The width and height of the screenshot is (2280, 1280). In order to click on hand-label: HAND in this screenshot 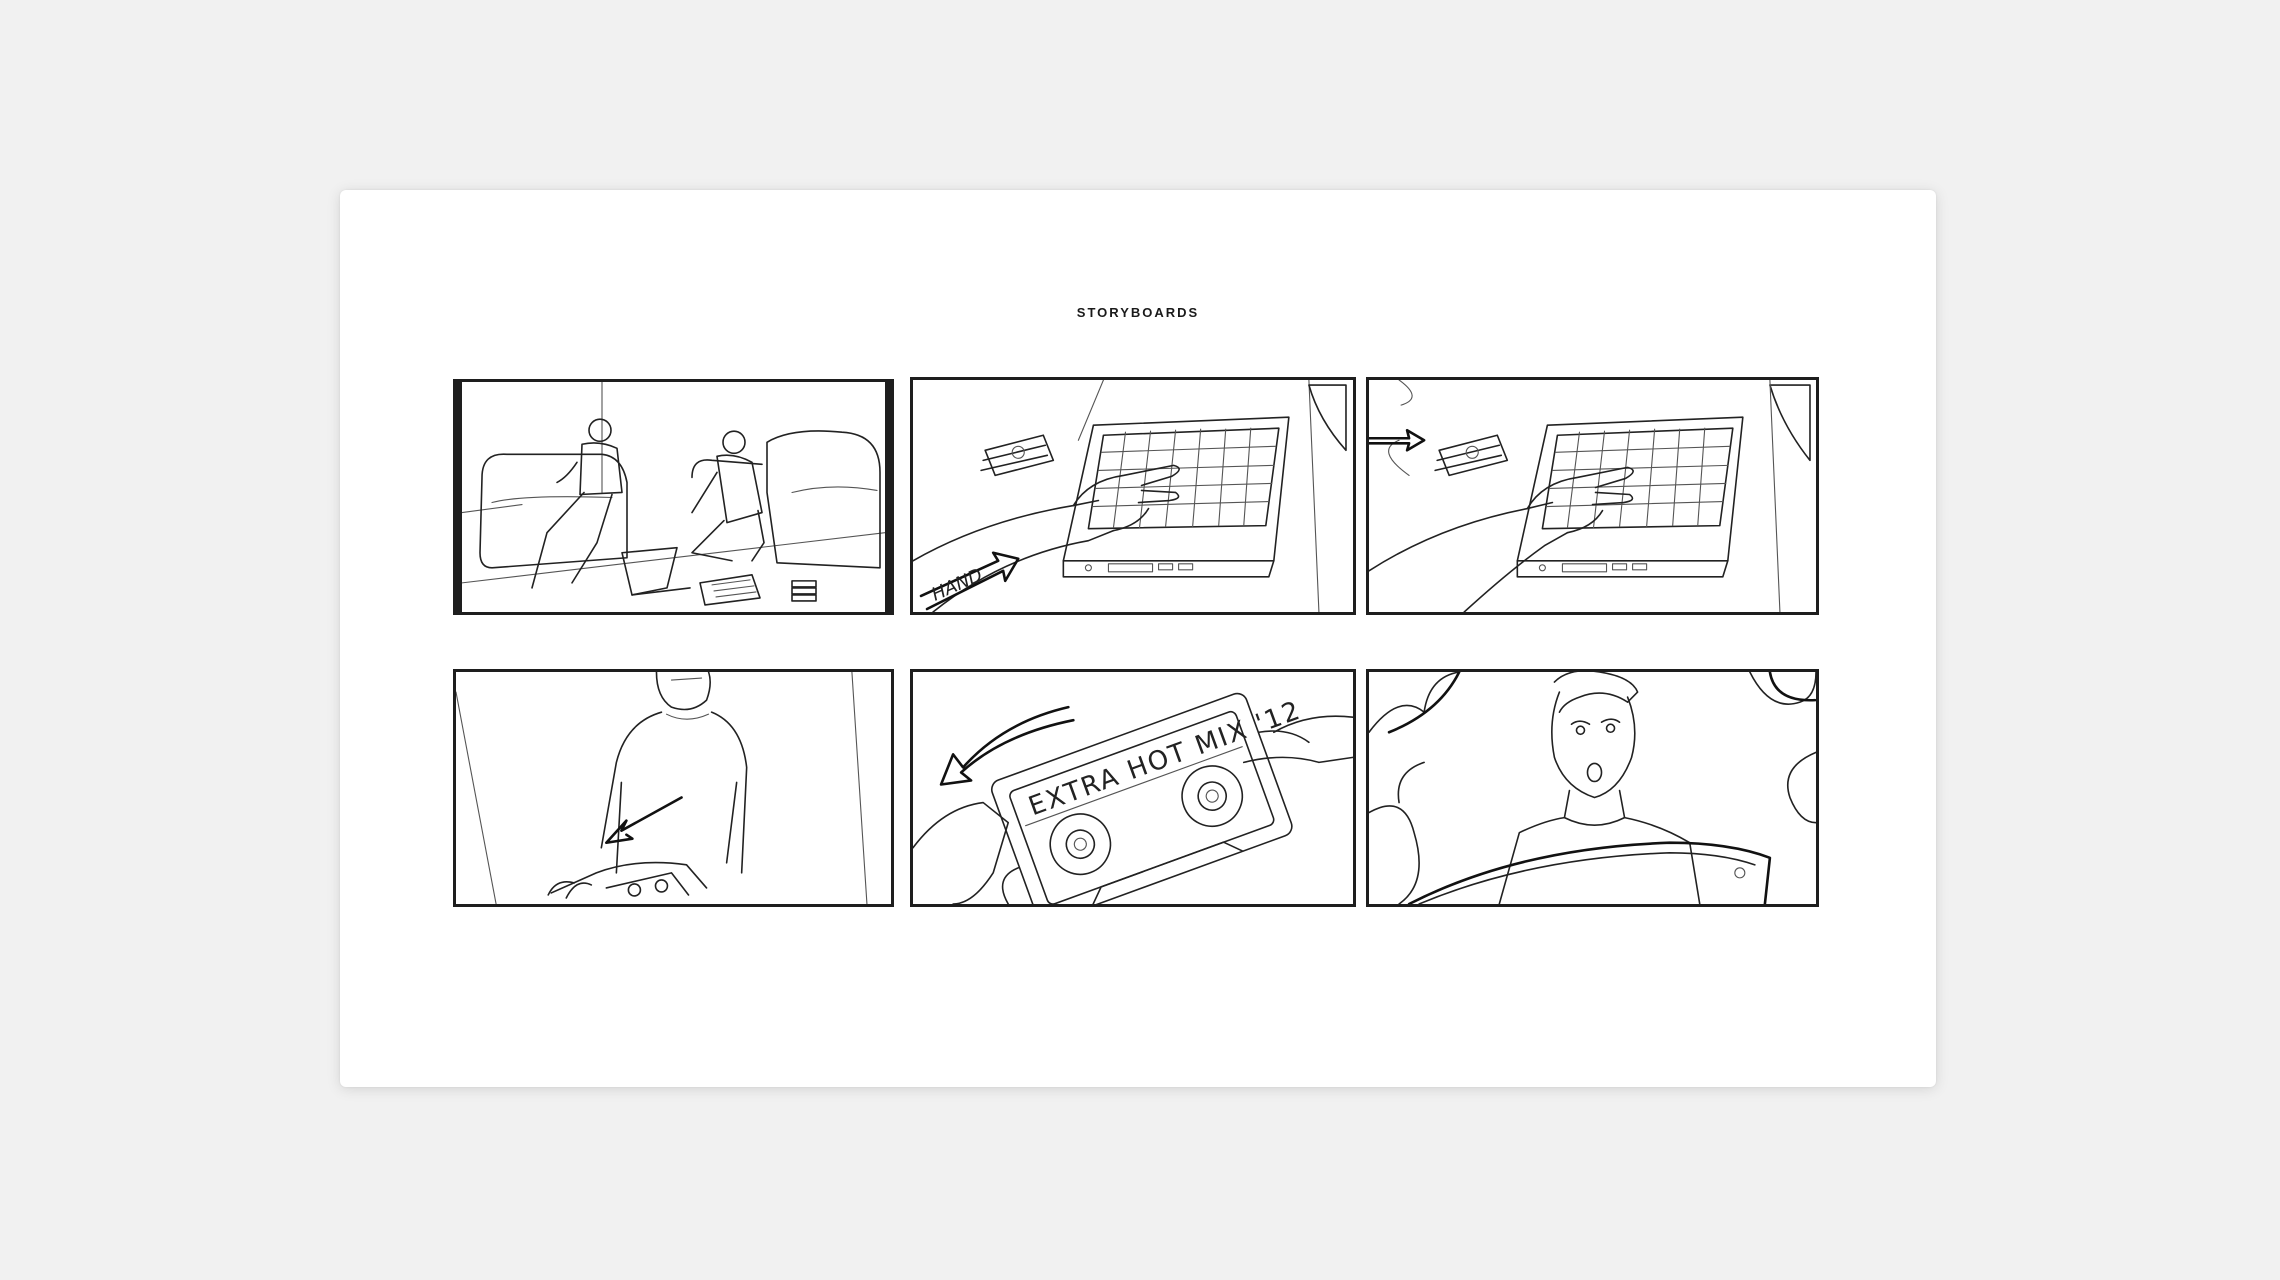, I will do `click(957, 585)`.